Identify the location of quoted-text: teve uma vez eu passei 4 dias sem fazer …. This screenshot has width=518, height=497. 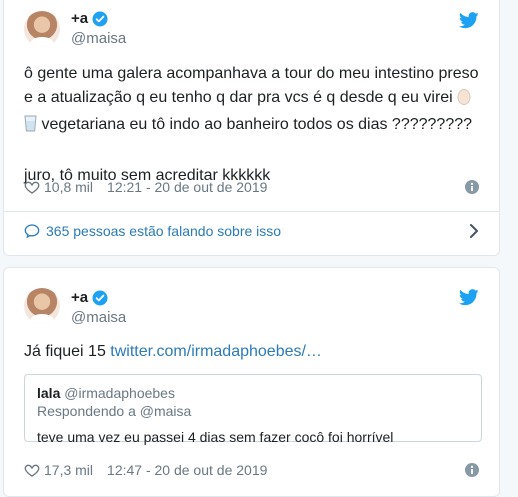
(215, 437).